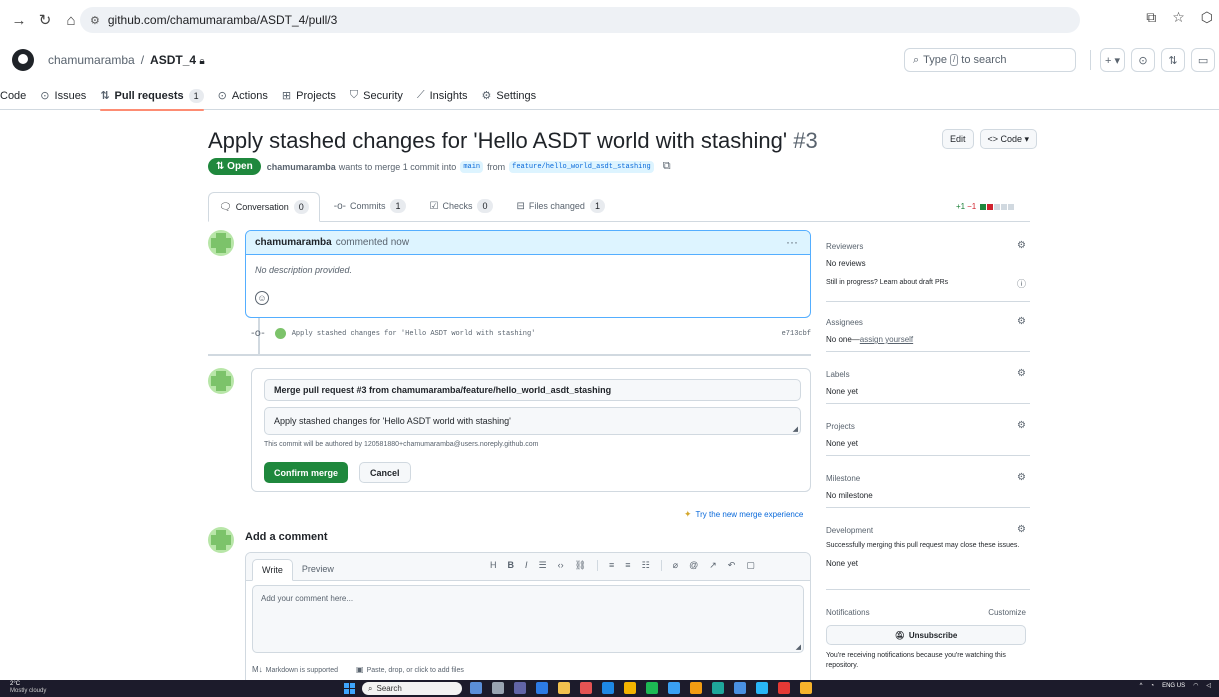 This screenshot has width=1219, height=697. Describe the element at coordinates (795, 429) in the screenshot. I see `resize-grip-icon: ◢` at that location.